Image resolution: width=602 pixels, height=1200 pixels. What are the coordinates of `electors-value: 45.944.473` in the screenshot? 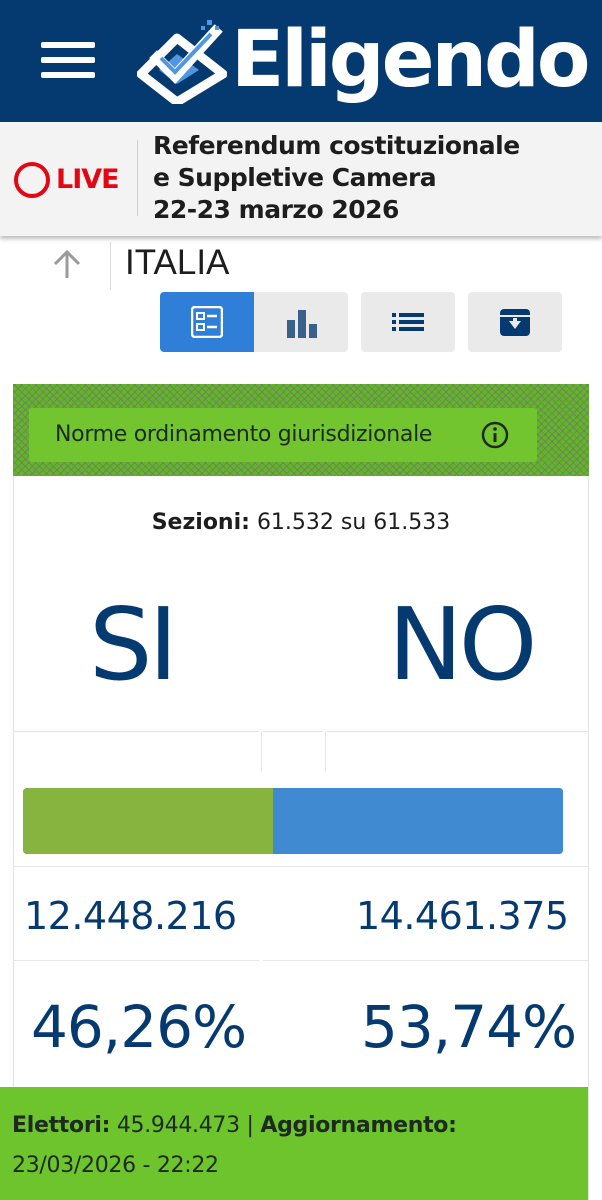 It's located at (178, 1125).